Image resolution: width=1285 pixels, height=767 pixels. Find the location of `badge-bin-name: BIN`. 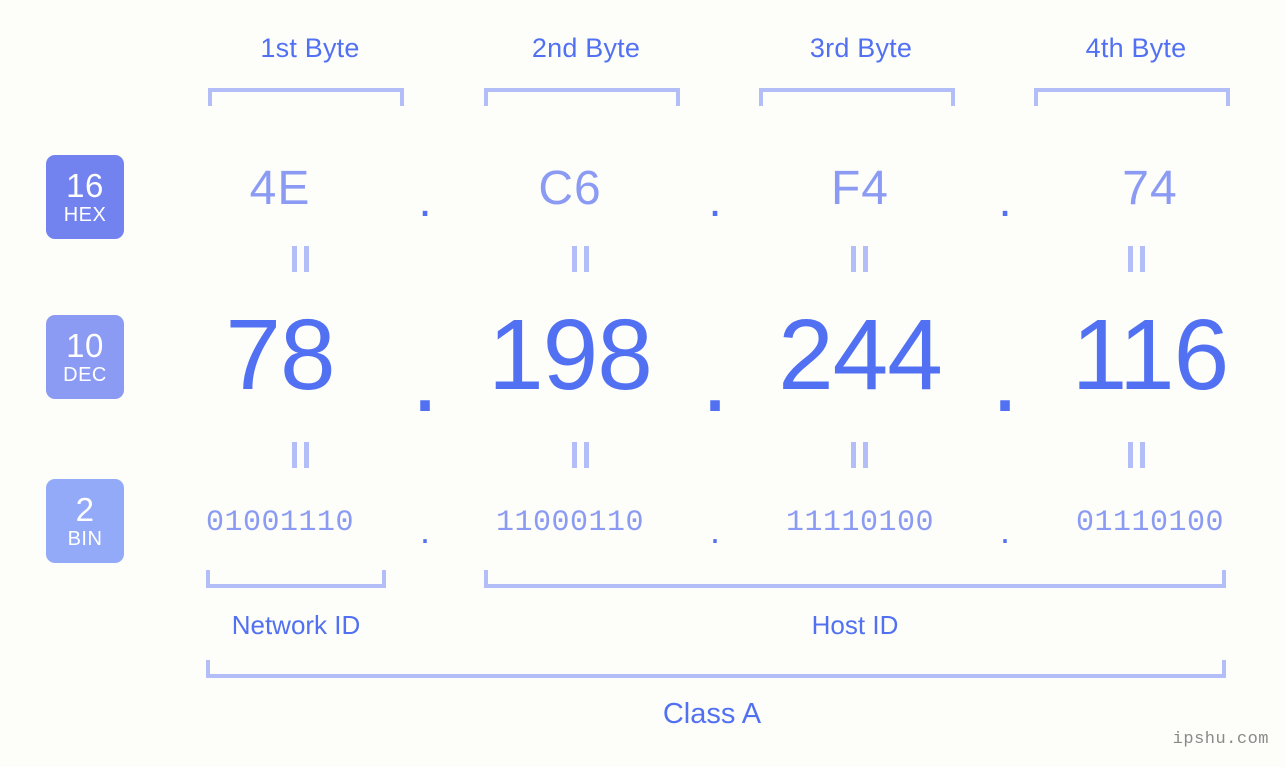

badge-bin-name: BIN is located at coordinates (85, 539).